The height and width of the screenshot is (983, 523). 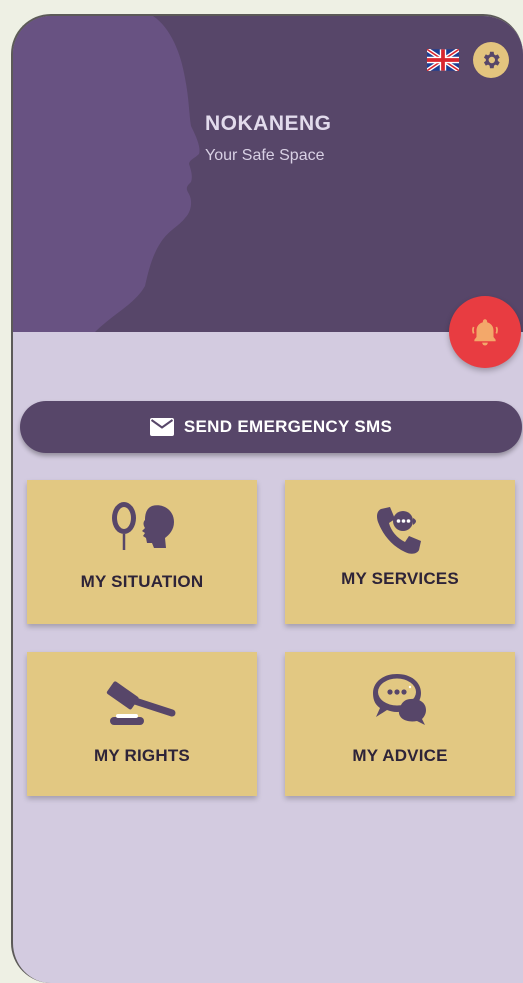 What do you see at coordinates (106, 174) in the screenshot?
I see `woman-silhouette-icon` at bounding box center [106, 174].